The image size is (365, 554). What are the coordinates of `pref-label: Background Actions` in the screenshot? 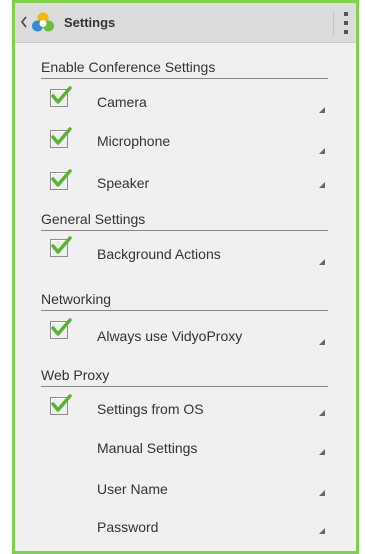 It's located at (159, 254).